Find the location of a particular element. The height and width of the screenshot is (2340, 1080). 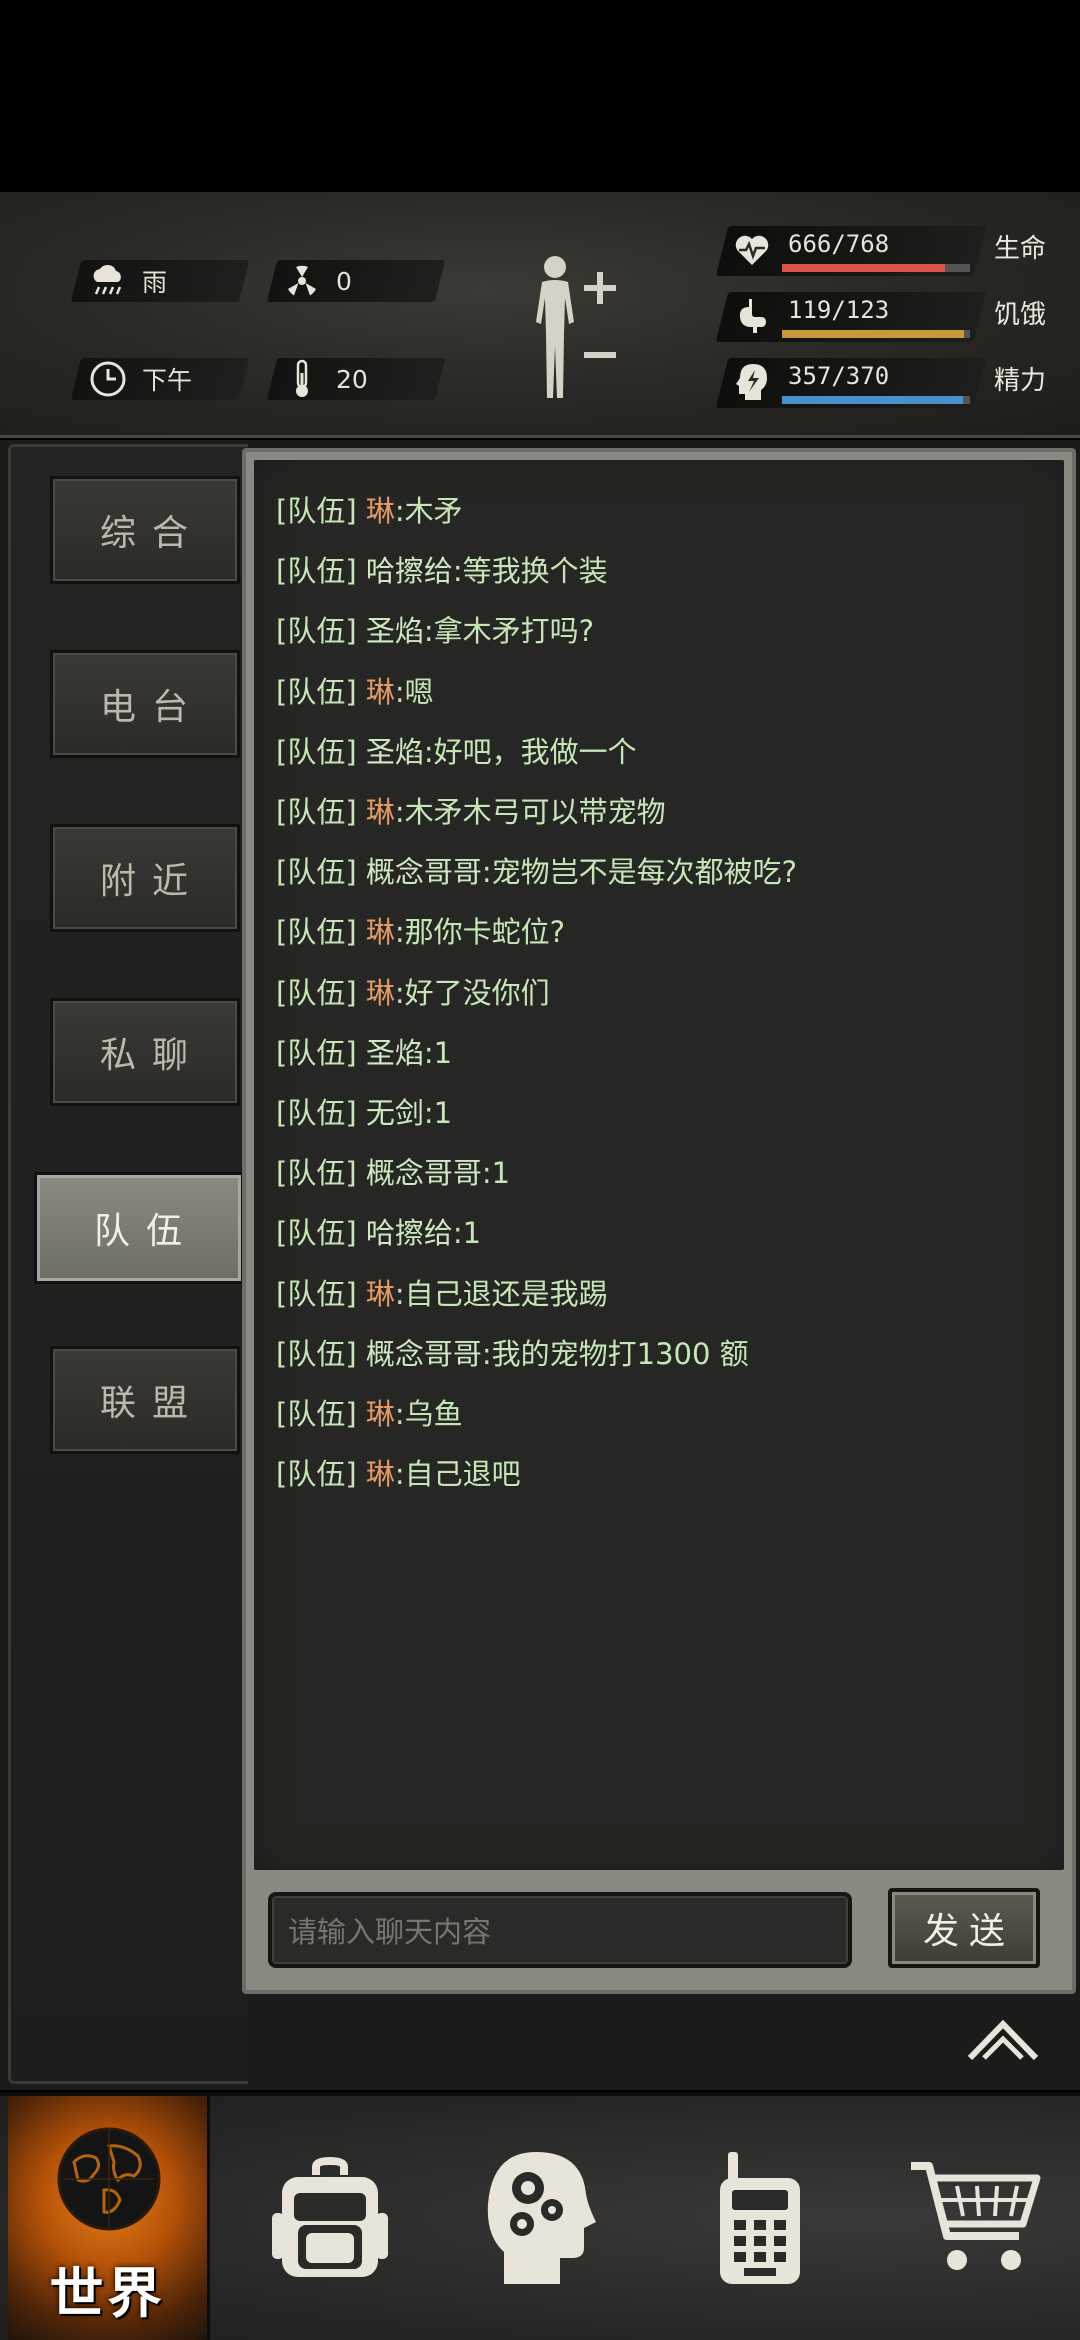

tab-radio: 电台 is located at coordinates (145, 704).